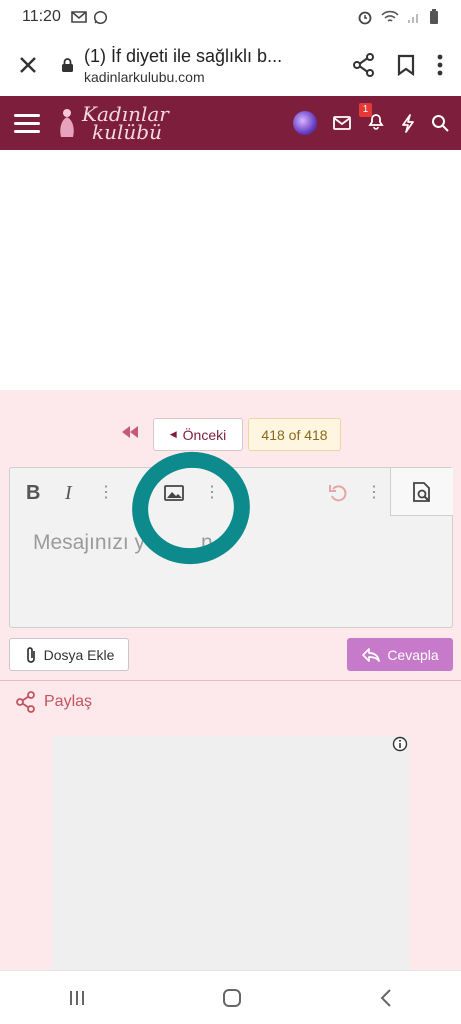  What do you see at coordinates (371, 654) in the screenshot?
I see `reply-icon` at bounding box center [371, 654].